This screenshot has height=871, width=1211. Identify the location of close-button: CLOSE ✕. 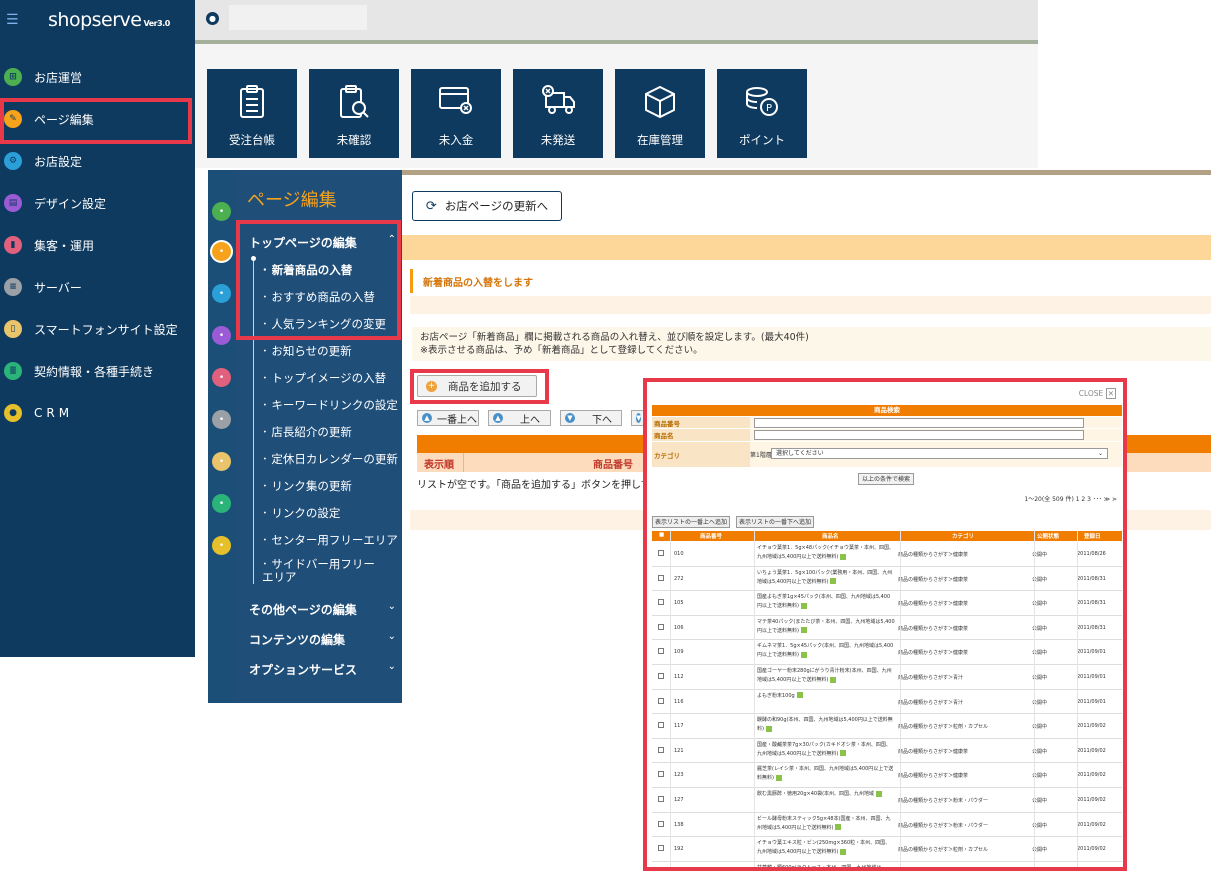
(1097, 393).